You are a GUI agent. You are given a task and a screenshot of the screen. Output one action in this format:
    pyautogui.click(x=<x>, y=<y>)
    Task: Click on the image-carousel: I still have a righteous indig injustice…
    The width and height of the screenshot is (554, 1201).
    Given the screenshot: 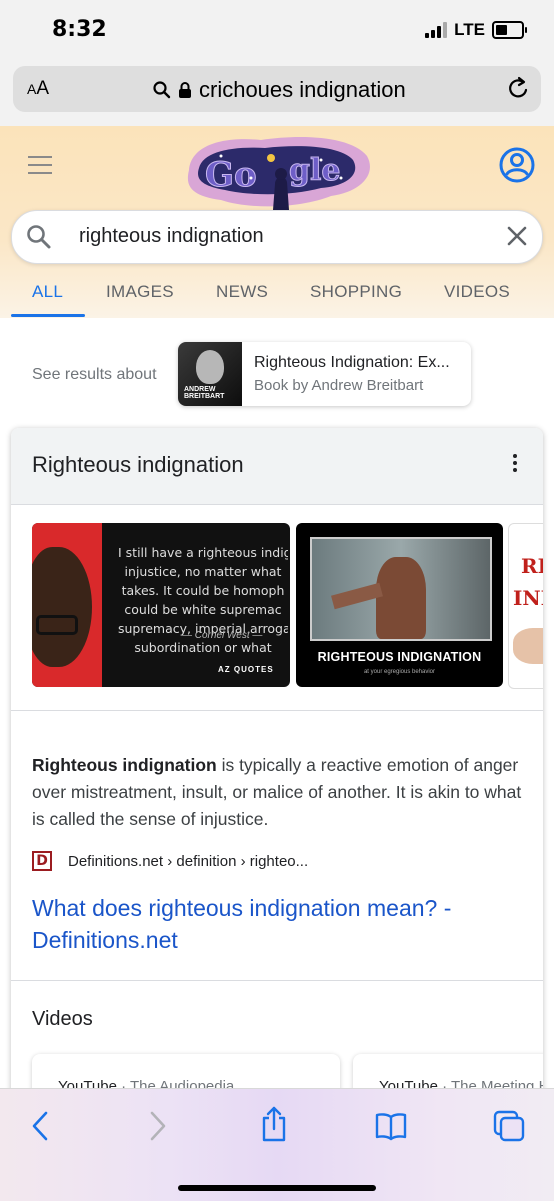 What is the action you would take?
    pyautogui.click(x=287, y=606)
    